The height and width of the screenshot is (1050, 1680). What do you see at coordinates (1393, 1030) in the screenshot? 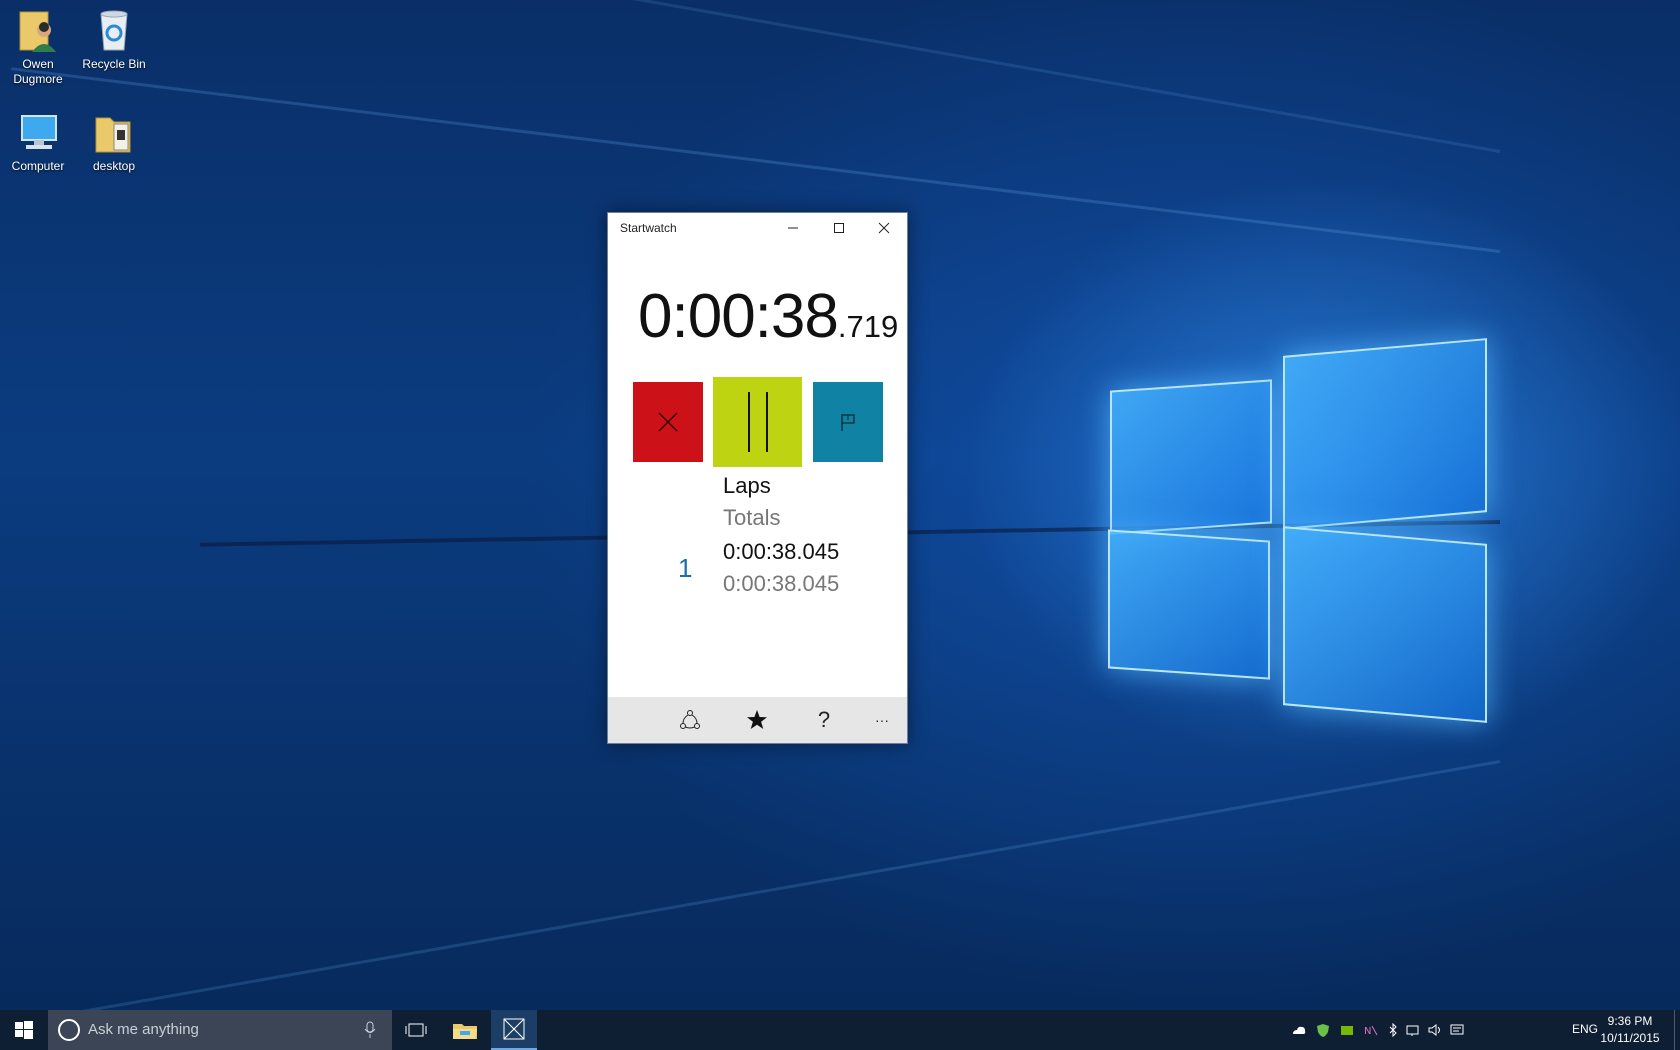
I see `bluetooth-icon` at bounding box center [1393, 1030].